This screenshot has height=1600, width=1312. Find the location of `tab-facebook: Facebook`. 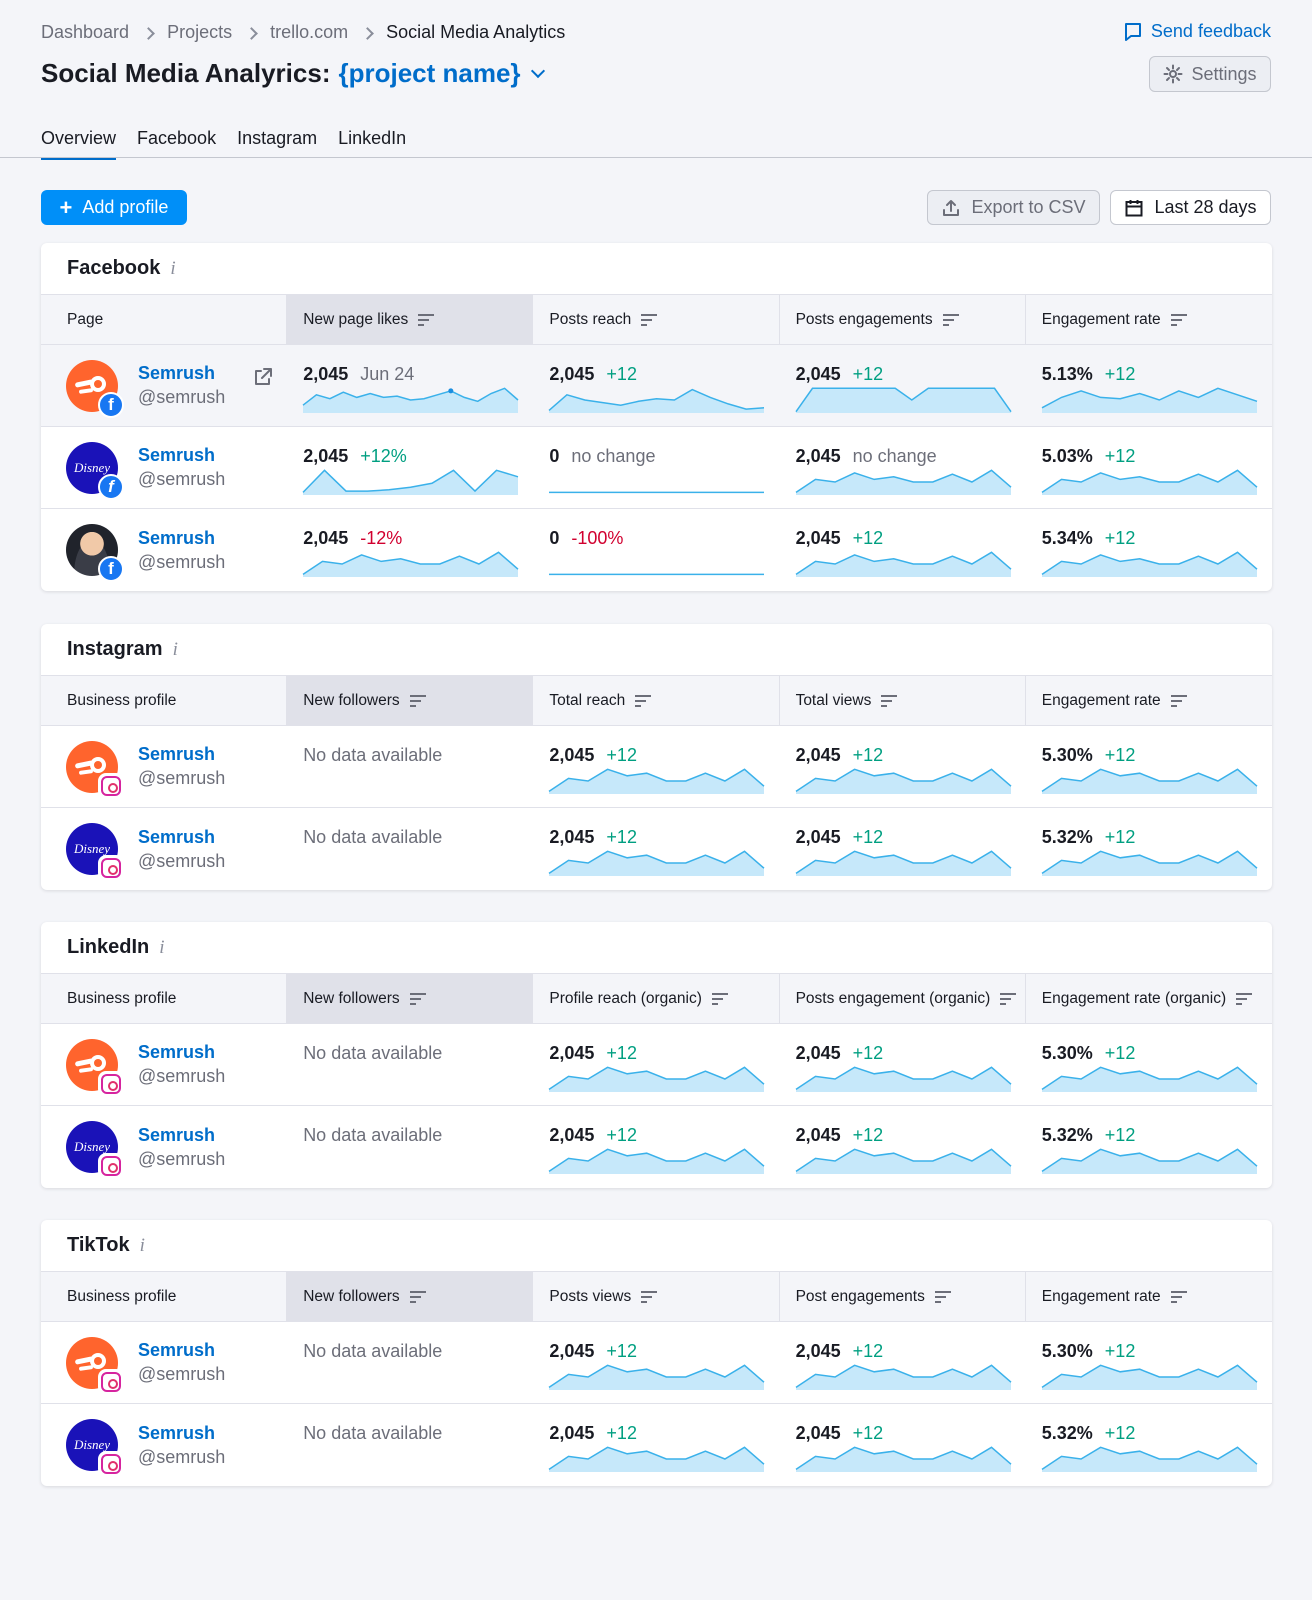

tab-facebook: Facebook is located at coordinates (176, 144).